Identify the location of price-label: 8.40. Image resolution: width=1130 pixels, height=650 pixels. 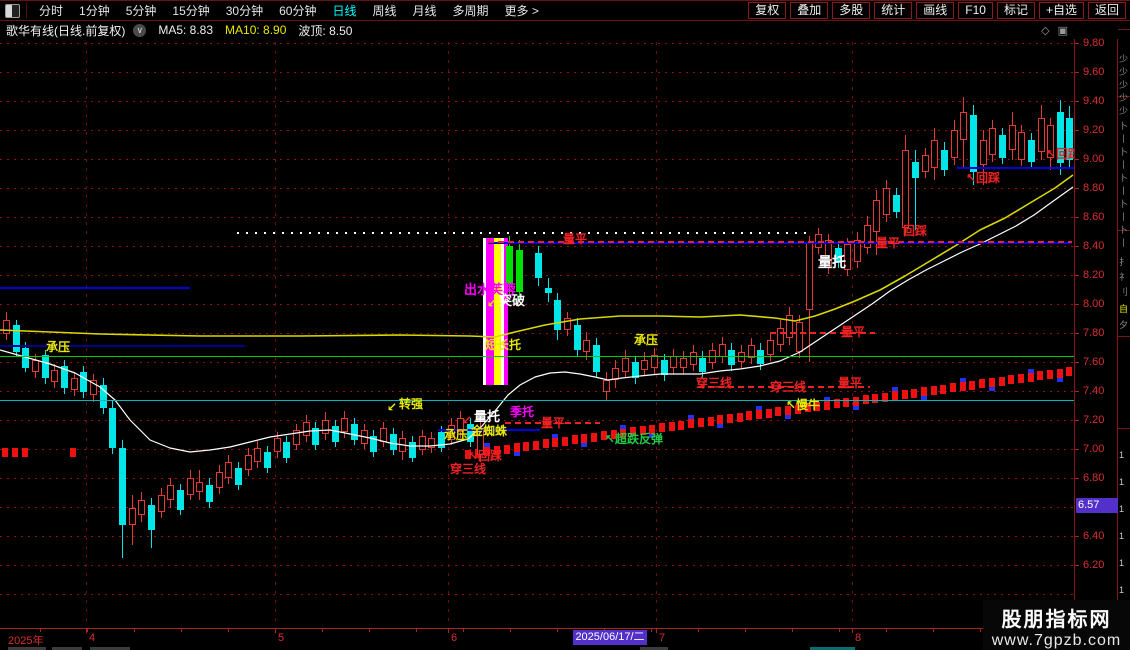
(1094, 246).